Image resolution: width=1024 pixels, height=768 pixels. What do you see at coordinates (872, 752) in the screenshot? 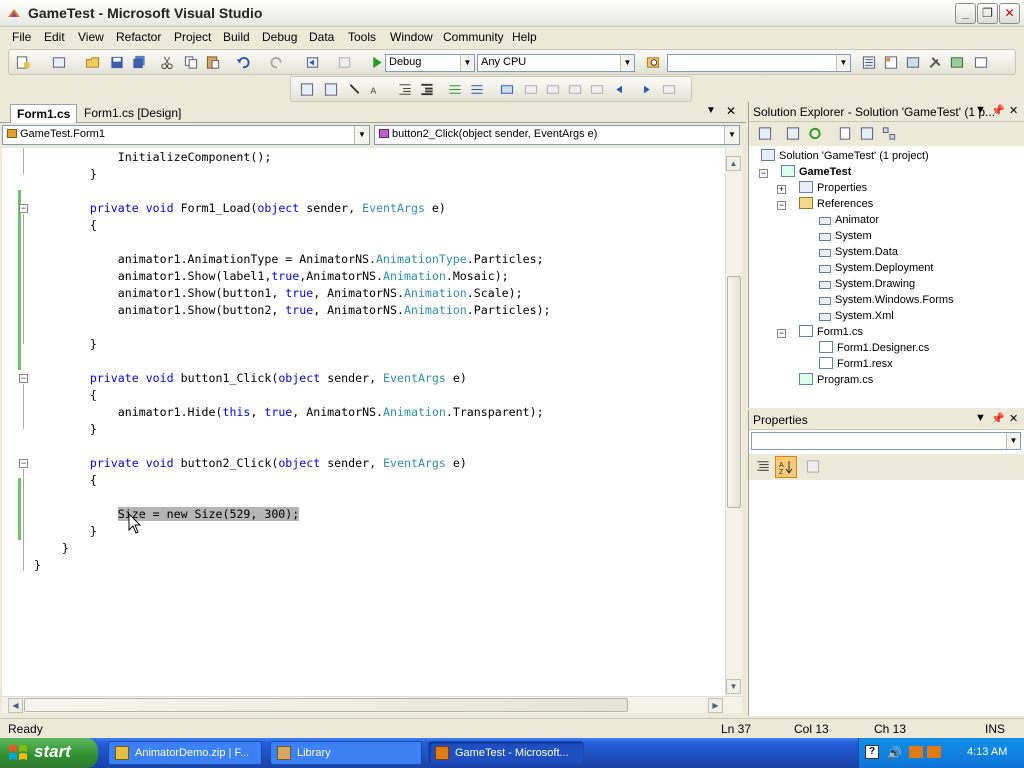
I see `help-icon: ?` at bounding box center [872, 752].